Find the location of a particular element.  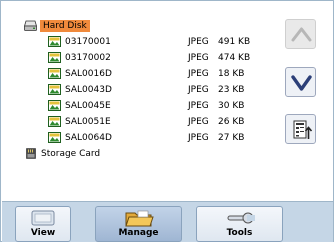

view-icon is located at coordinates (43, 218).